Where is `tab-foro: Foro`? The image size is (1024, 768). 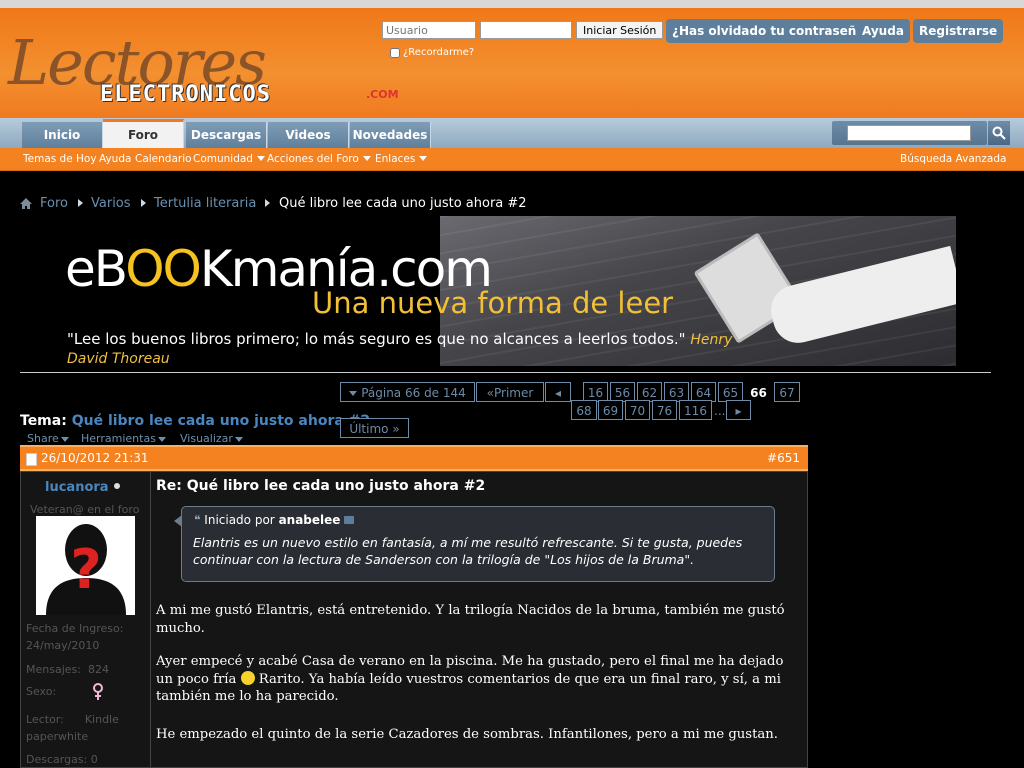 tab-foro: Foro is located at coordinates (143, 133).